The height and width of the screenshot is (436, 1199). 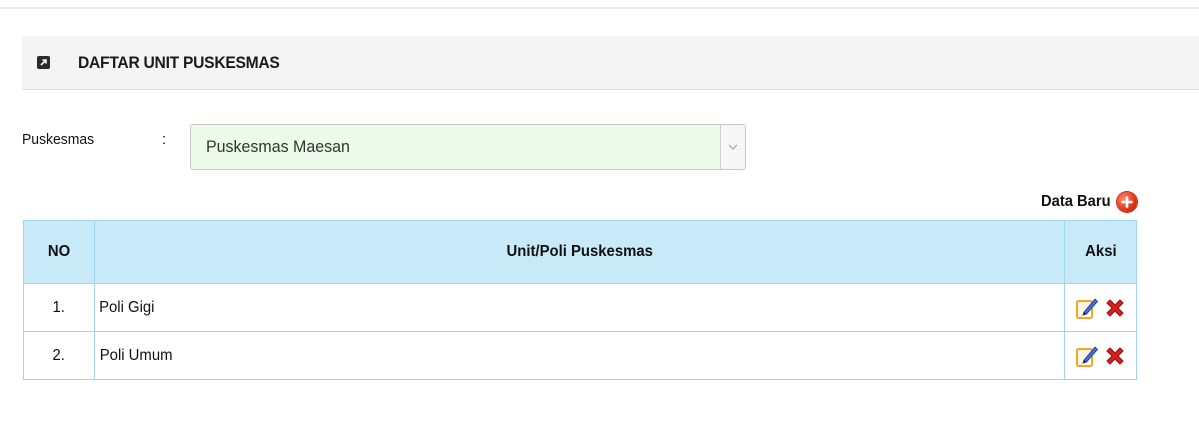 I want to click on plus-circle-icon, so click(x=1127, y=202).